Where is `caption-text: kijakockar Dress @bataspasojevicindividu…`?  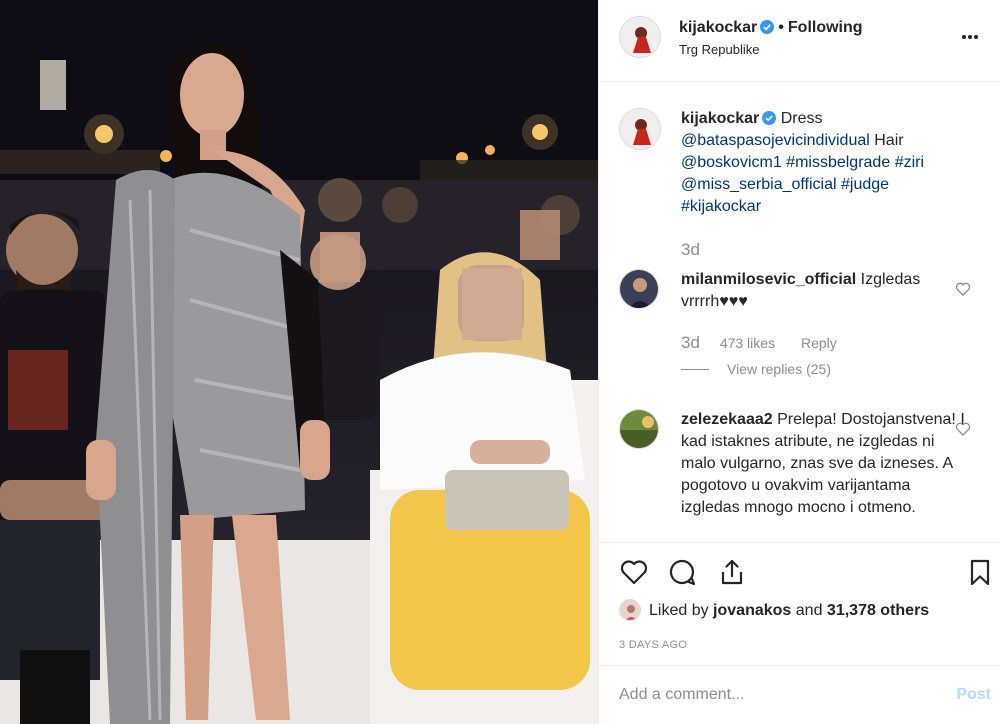
caption-text: kijakockar Dress @bataspasojevicindividu… is located at coordinates (823, 163).